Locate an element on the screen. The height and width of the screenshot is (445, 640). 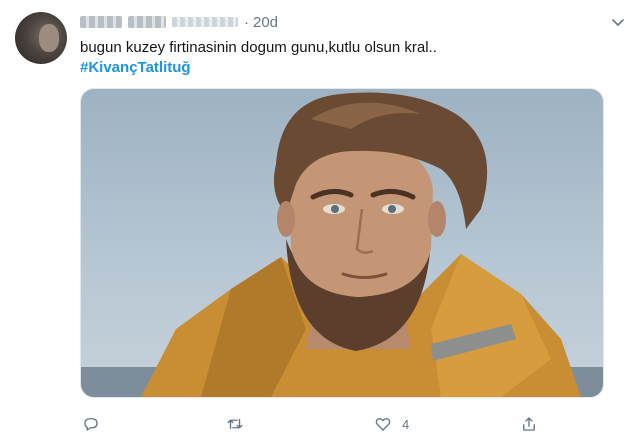
tweet-header: · 20d is located at coordinates (179, 22).